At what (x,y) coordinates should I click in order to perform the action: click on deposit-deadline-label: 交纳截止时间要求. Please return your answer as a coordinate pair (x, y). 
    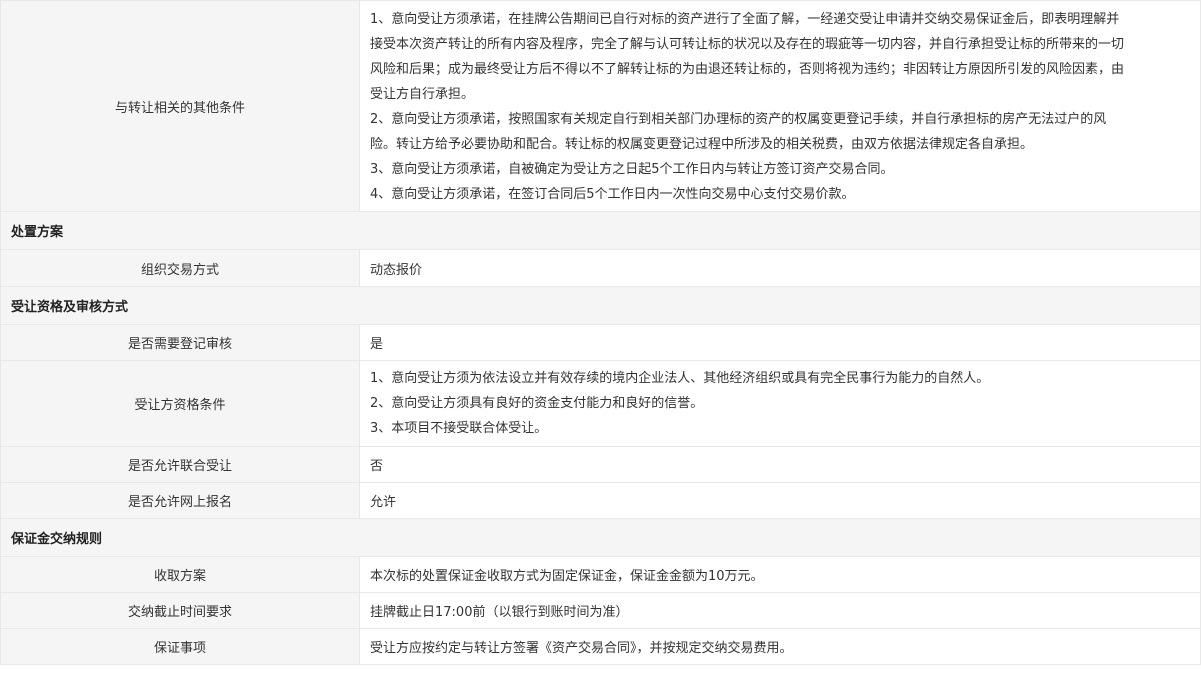
    Looking at the image, I should click on (180, 610).